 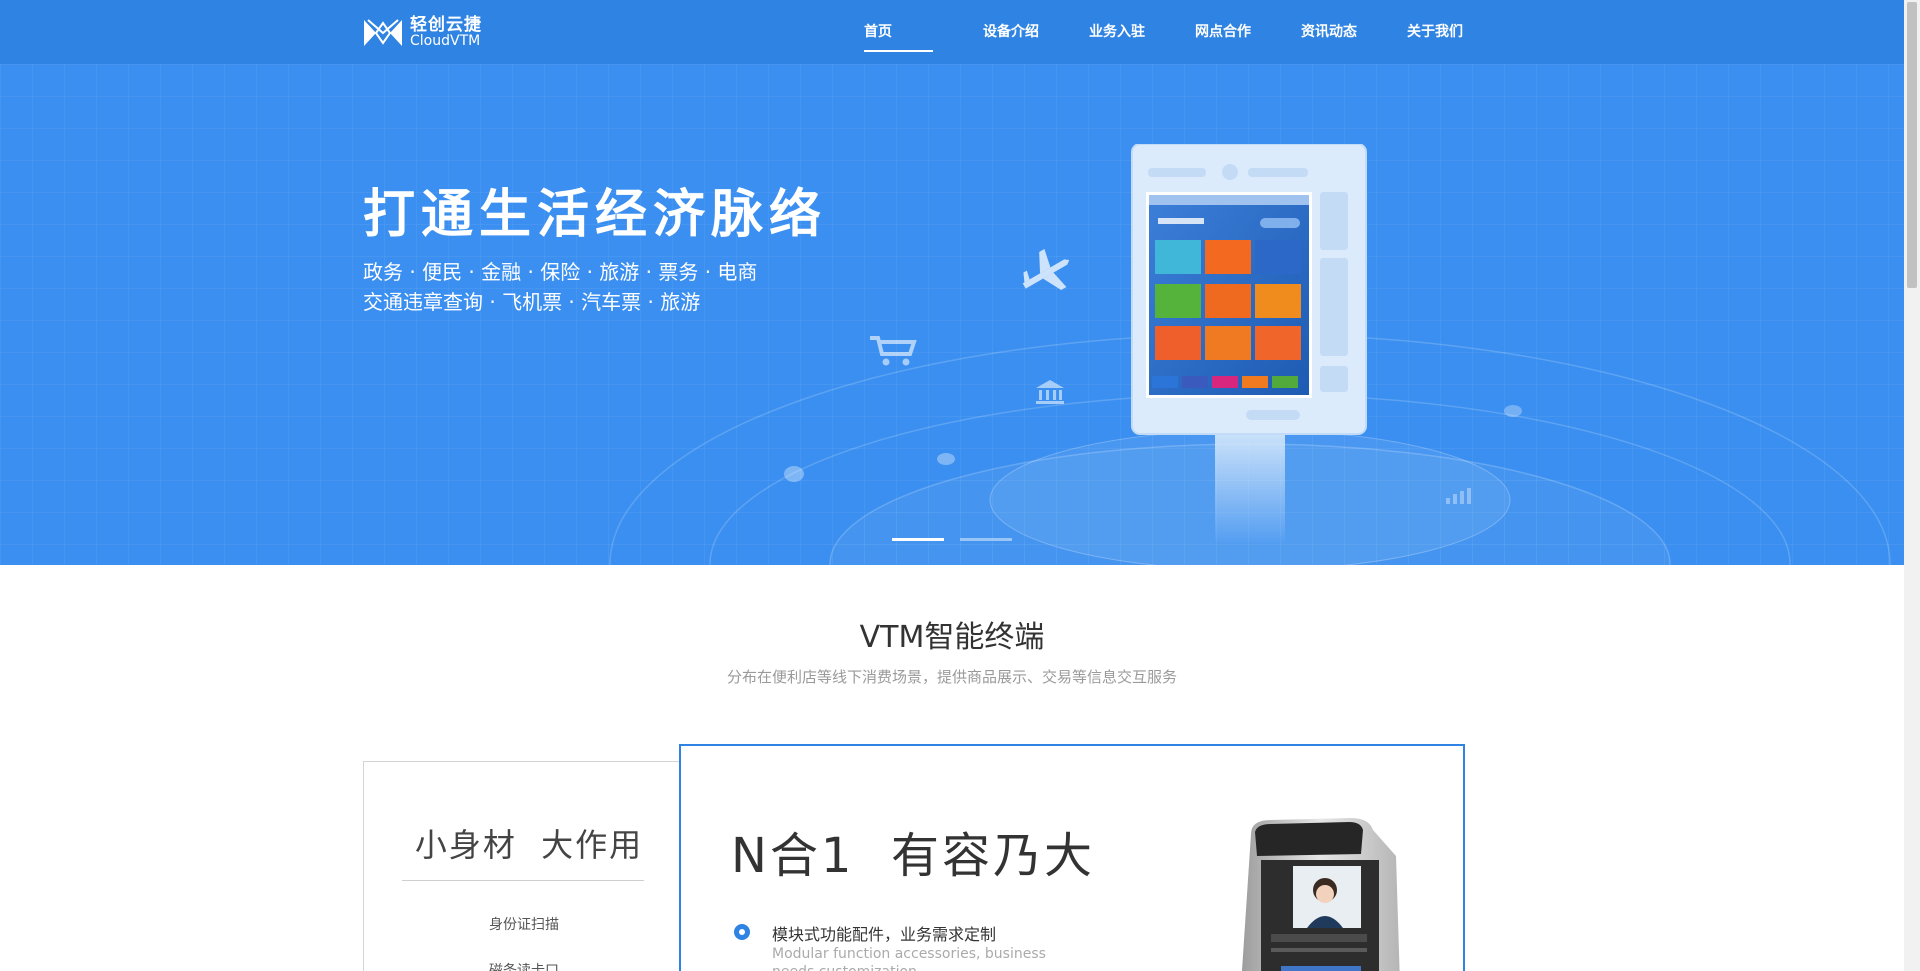 What do you see at coordinates (1249, 344) in the screenshot?
I see `kiosk-illustration` at bounding box center [1249, 344].